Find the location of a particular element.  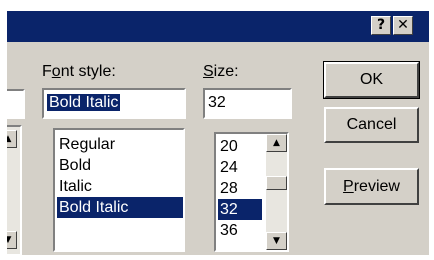

font-style-list: Regular Bold Italic Bold Italic is located at coordinates (119, 190).